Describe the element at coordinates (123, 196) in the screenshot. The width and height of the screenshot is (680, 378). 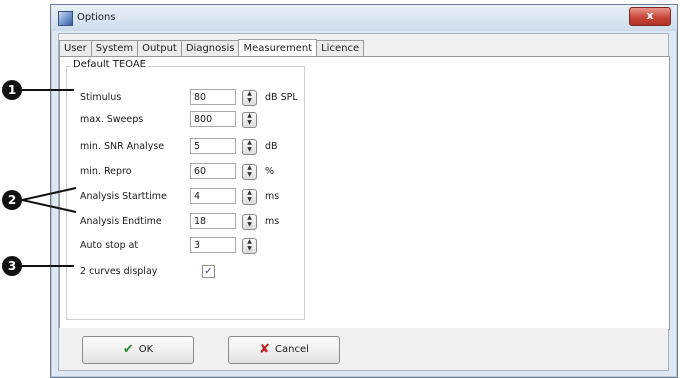
I see `field-label: Analysis Starttime` at that location.